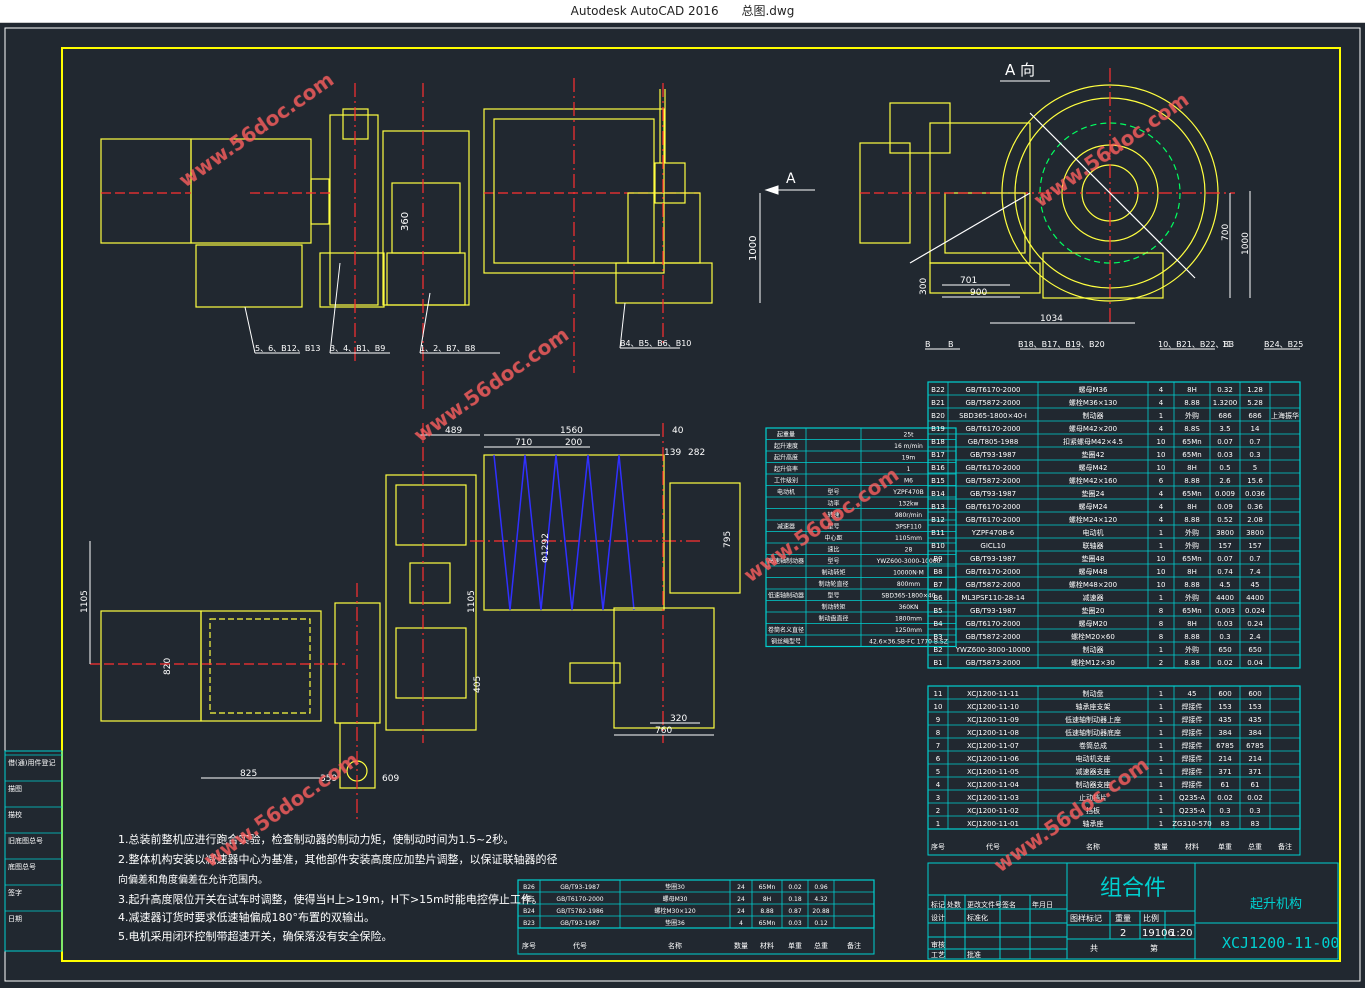  I want to click on table-cell: B4, so click(938, 624).